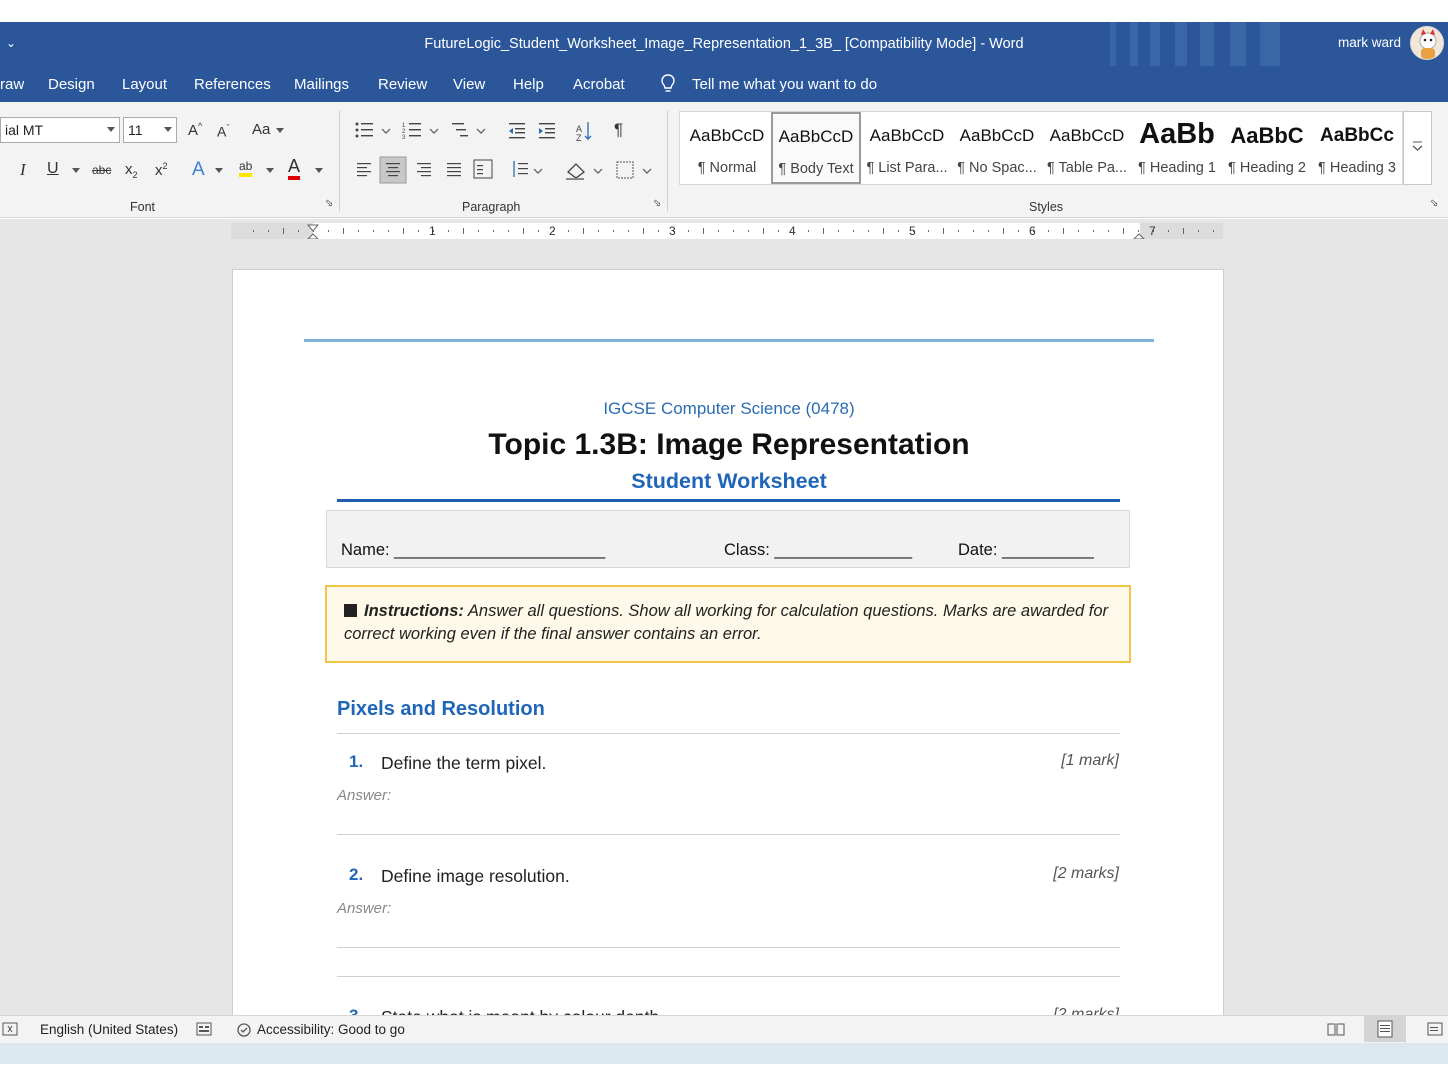 The height and width of the screenshot is (1086, 1448). Describe the element at coordinates (204, 1029) in the screenshot. I see `text-predictions-icon` at that location.